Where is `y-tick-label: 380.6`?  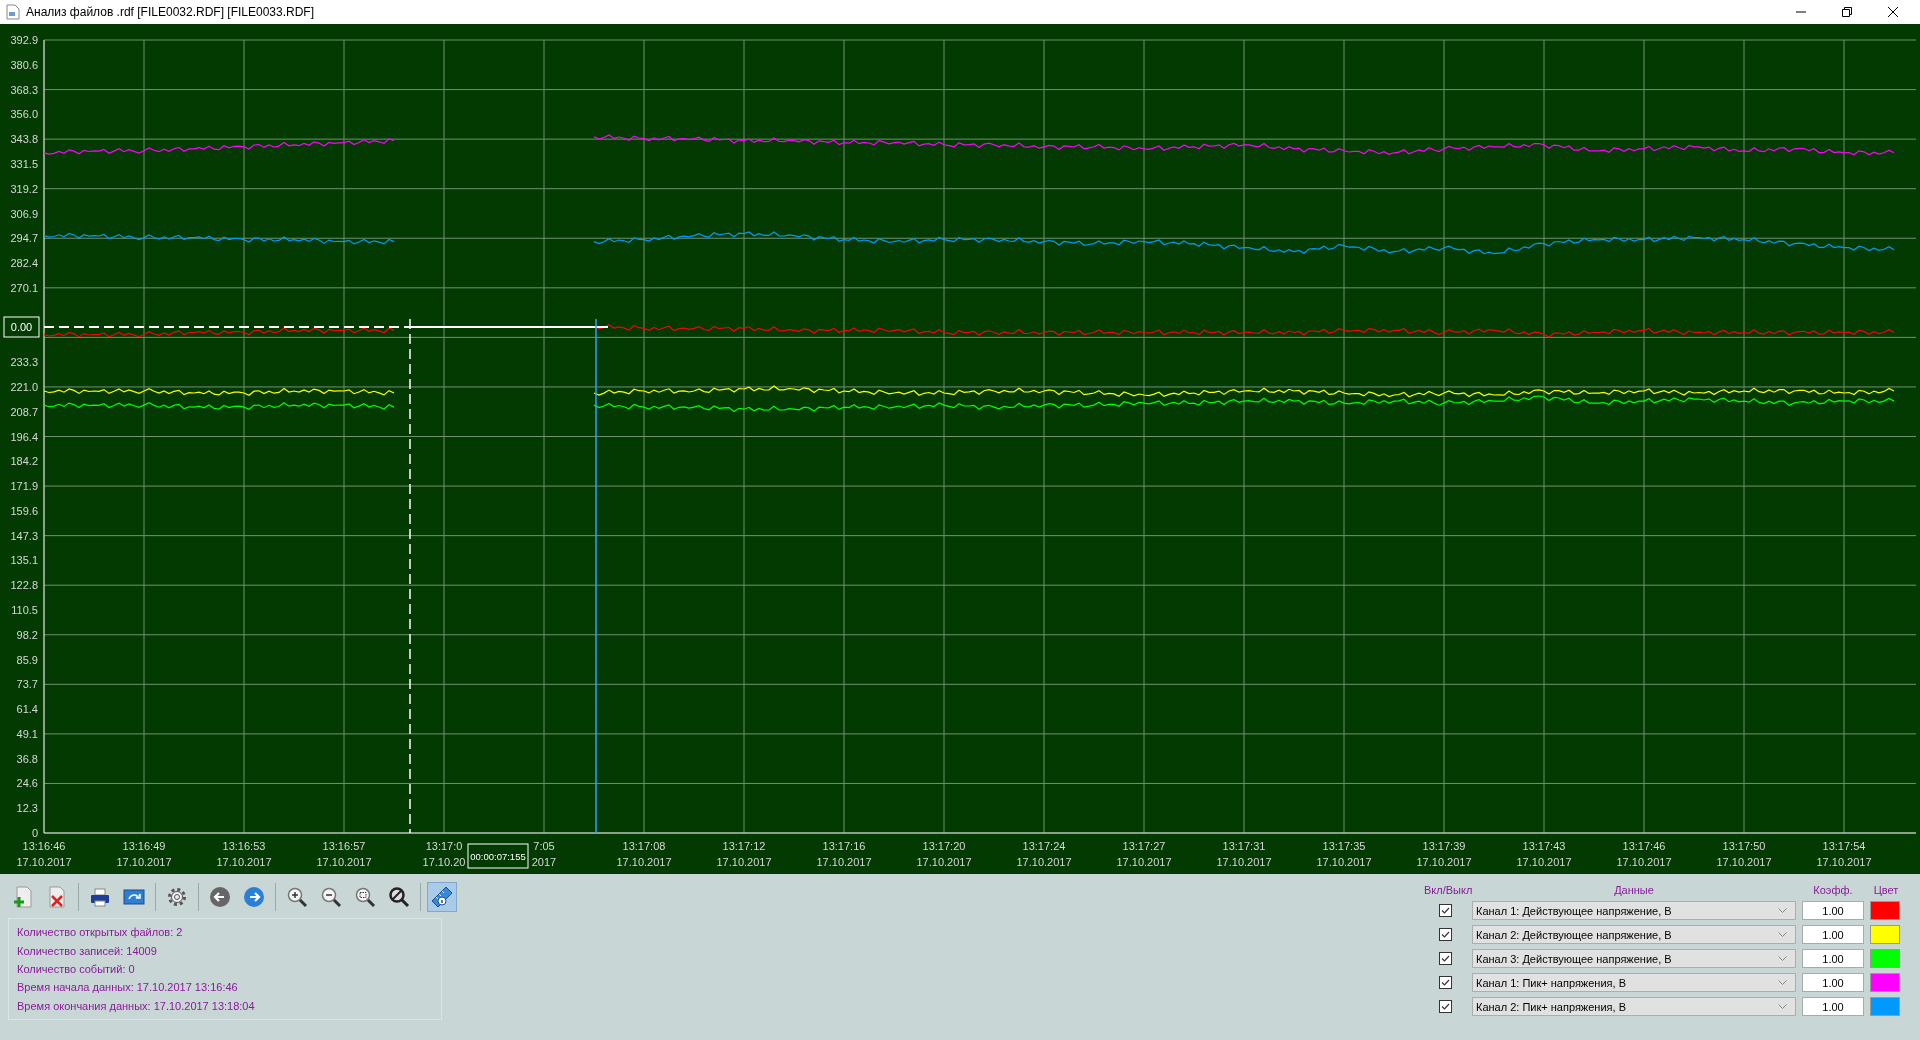
y-tick-label: 380.6 is located at coordinates (24, 64).